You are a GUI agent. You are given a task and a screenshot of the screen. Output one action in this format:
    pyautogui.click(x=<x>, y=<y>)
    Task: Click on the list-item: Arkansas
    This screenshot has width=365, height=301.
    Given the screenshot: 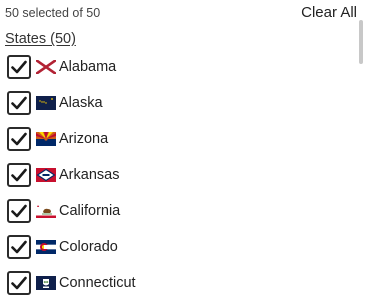 What is the action you would take?
    pyautogui.click(x=180, y=175)
    